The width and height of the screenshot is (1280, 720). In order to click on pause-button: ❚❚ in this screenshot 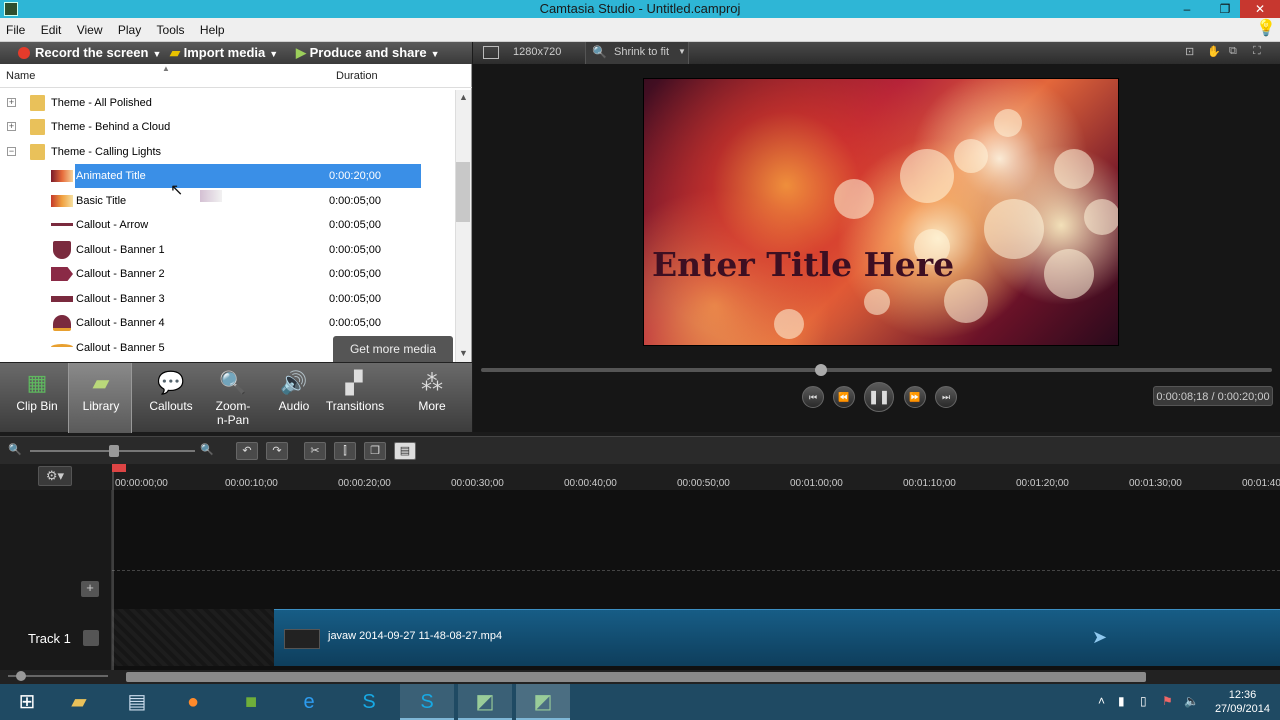, I will do `click(879, 397)`.